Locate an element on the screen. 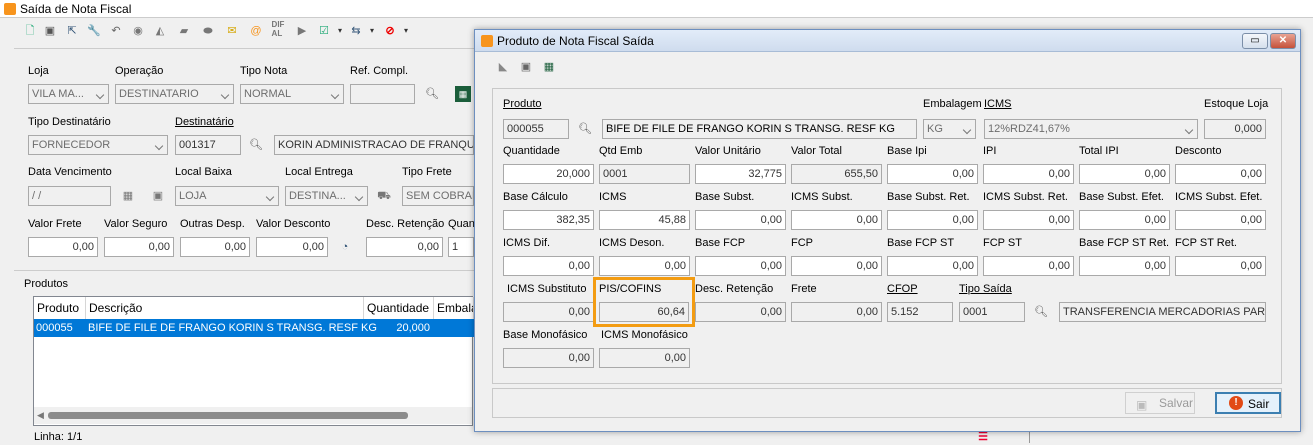 The image size is (1313, 445). fcp-st-input: 0,00 is located at coordinates (1028, 266).